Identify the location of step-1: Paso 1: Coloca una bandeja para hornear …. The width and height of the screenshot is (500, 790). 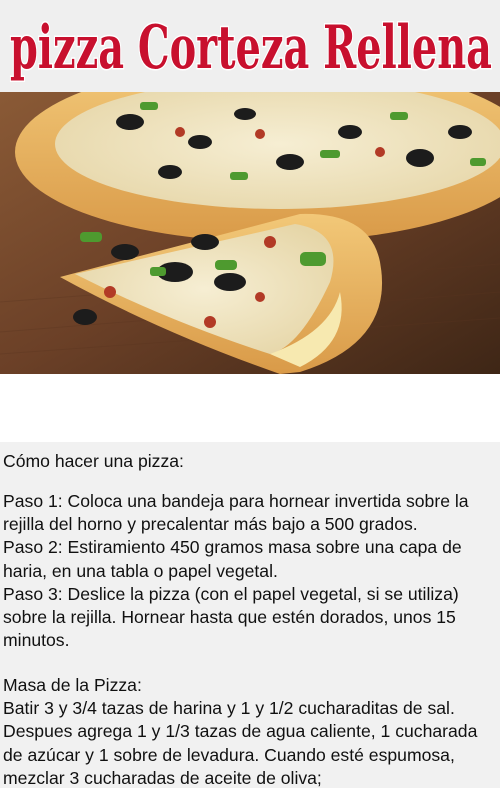
(236, 513).